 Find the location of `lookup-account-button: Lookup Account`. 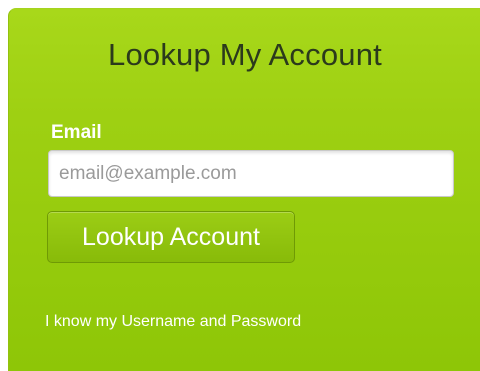

lookup-account-button: Lookup Account is located at coordinates (171, 237).